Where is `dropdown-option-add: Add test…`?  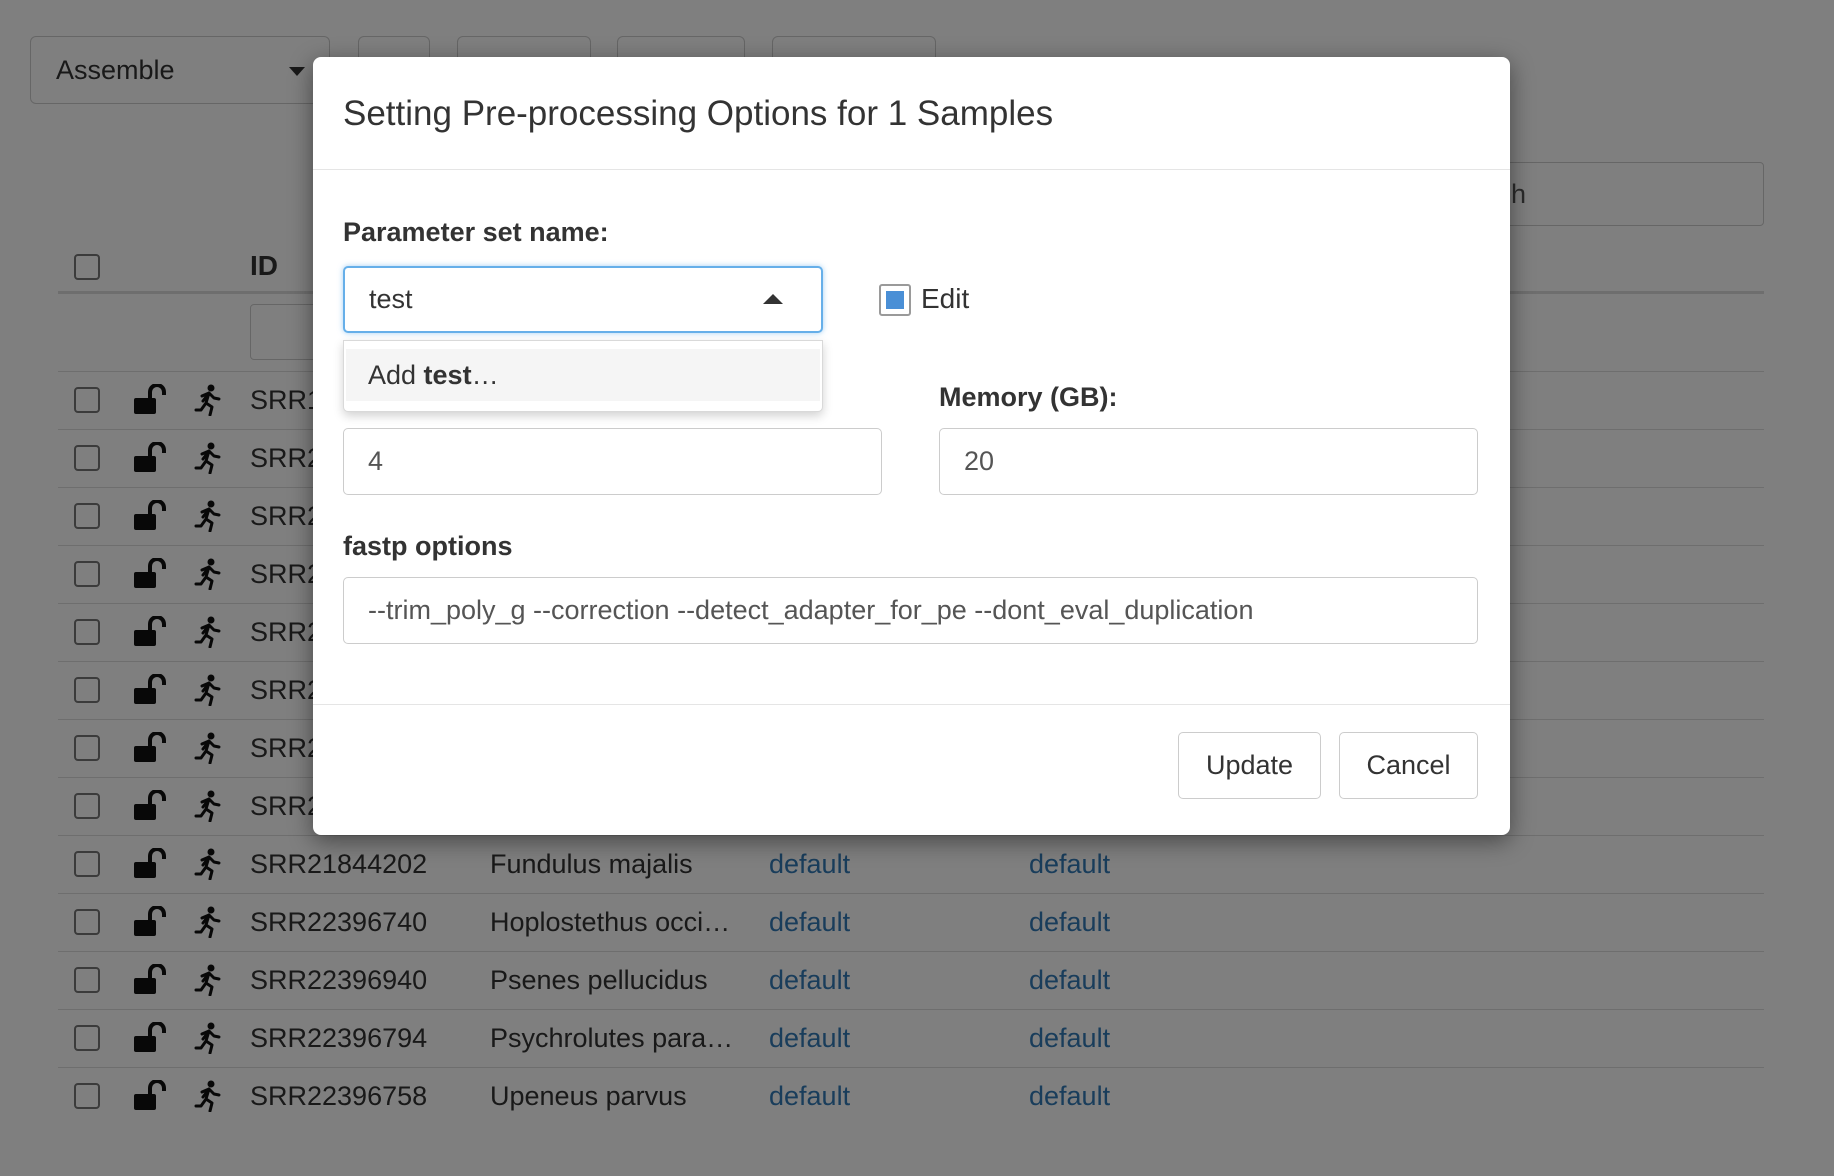
dropdown-option-add: Add test… is located at coordinates (583, 375).